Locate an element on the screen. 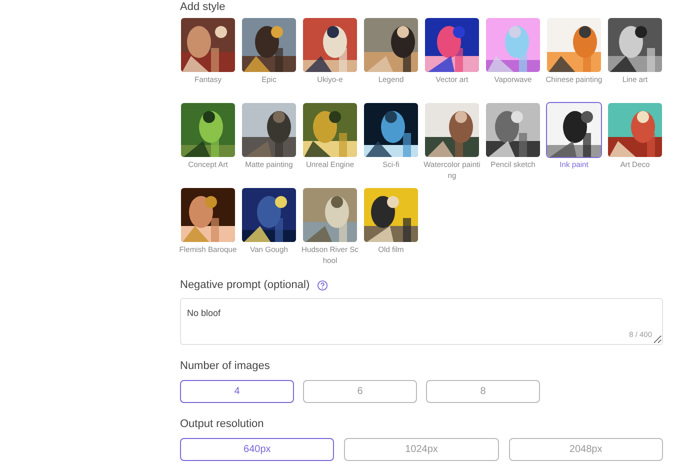 Image resolution: width=676 pixels, height=471 pixels. option-button: 640px is located at coordinates (257, 449).